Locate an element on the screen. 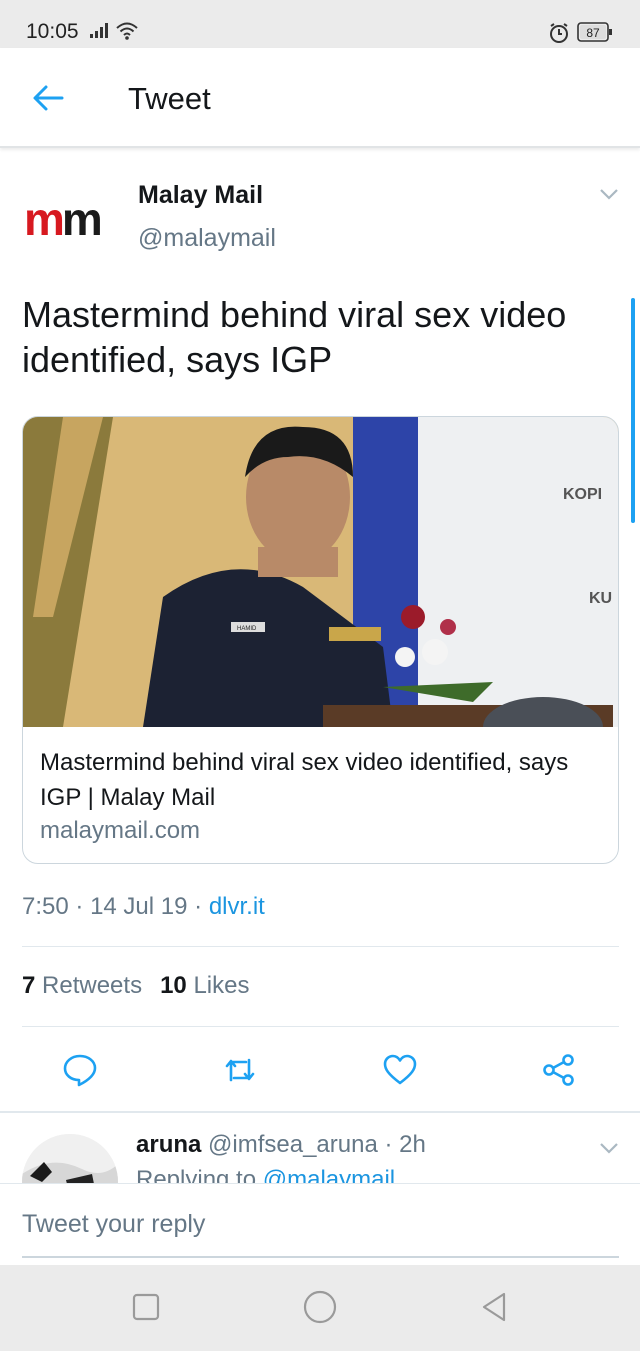  heart-icon is located at coordinates (400, 1069).